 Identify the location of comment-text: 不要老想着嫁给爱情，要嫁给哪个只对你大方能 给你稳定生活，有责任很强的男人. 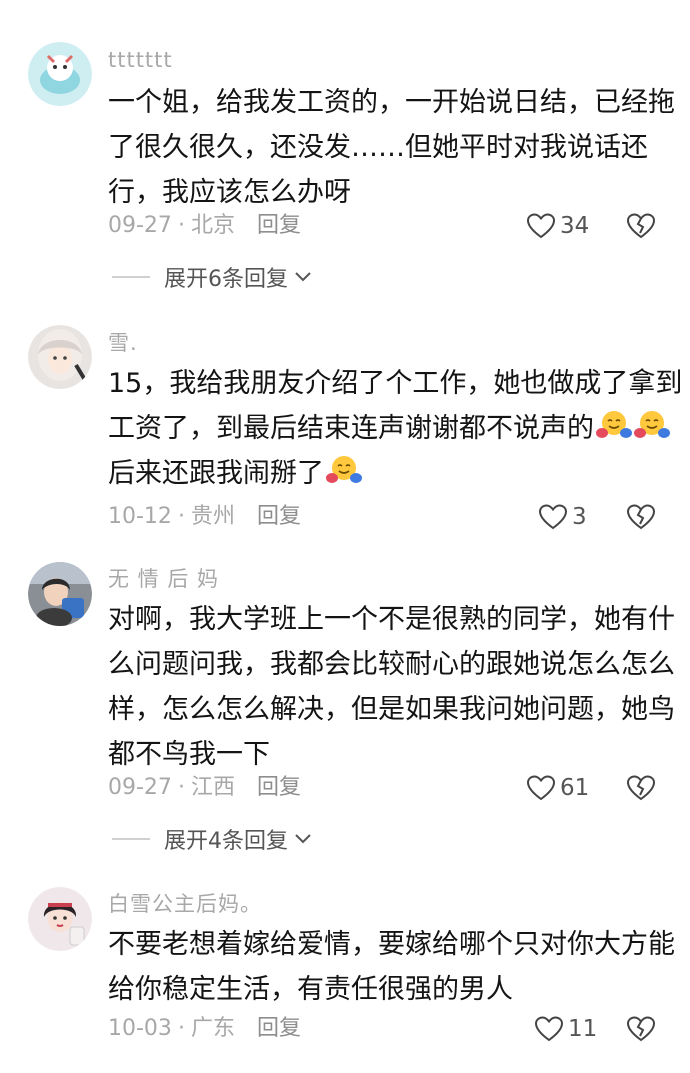
(391, 967).